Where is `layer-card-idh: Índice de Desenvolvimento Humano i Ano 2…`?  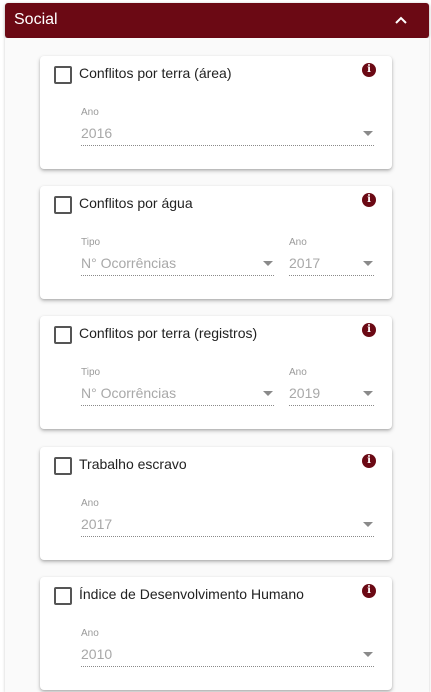
layer-card-idh: Índice de Desenvolvimento Humano i Ano 2… is located at coordinates (216, 633).